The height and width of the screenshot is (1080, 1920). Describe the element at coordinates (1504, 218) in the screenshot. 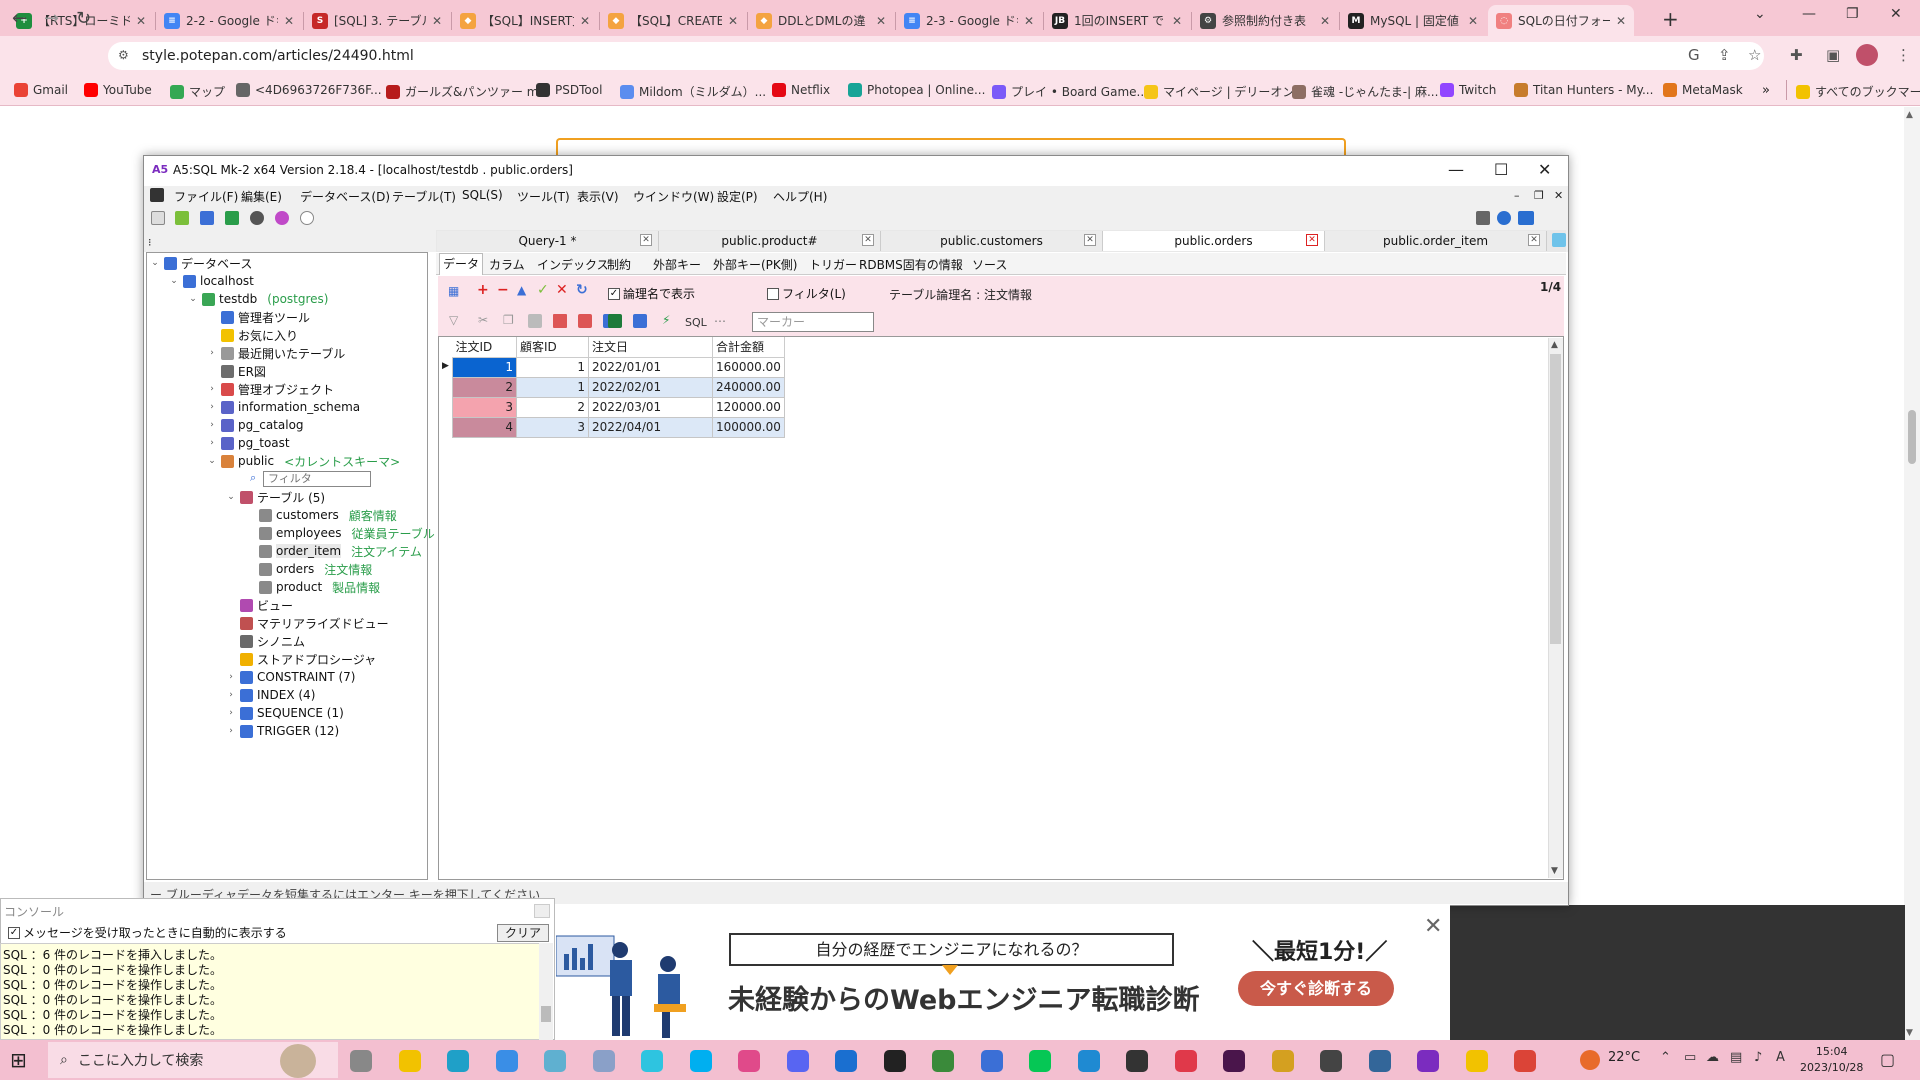

I see `help-icon` at that location.